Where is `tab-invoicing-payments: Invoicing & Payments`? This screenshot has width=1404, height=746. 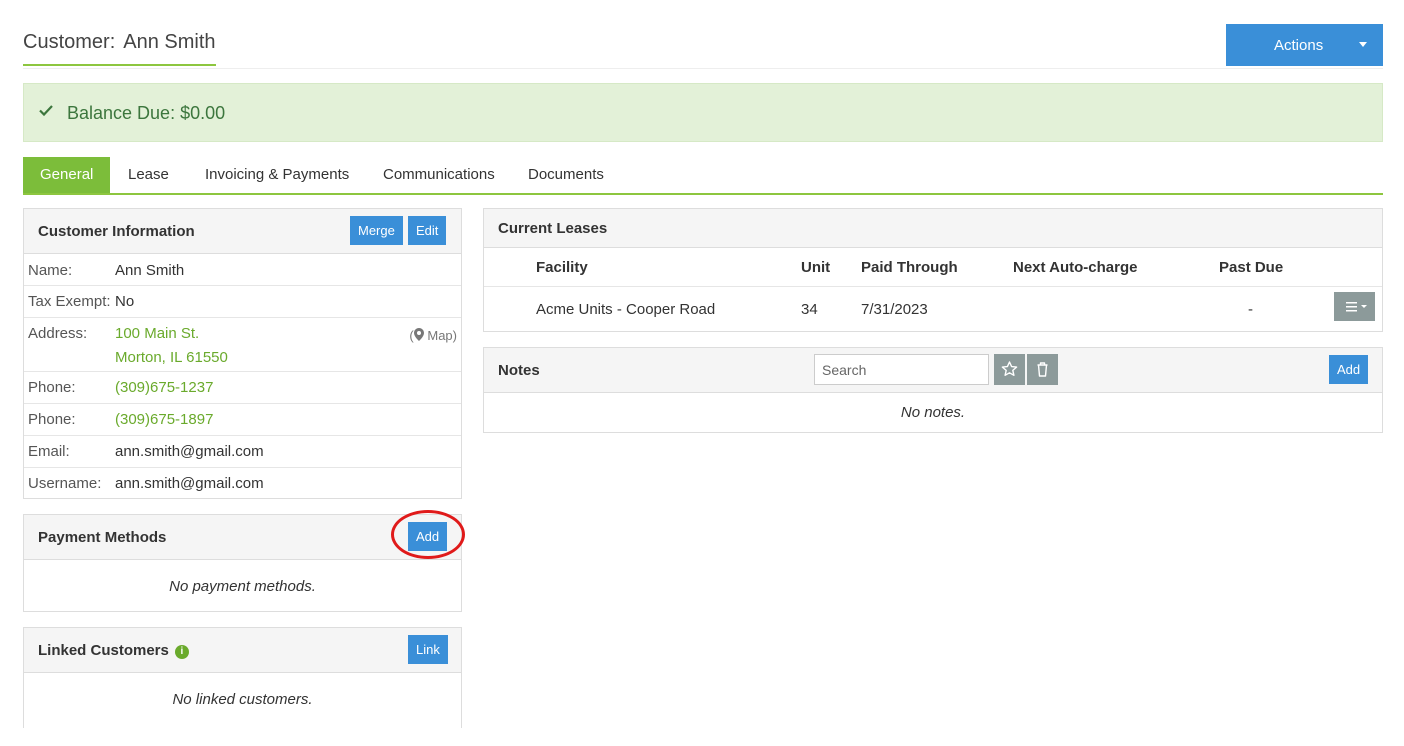
tab-invoicing-payments: Invoicing & Payments is located at coordinates (277, 175).